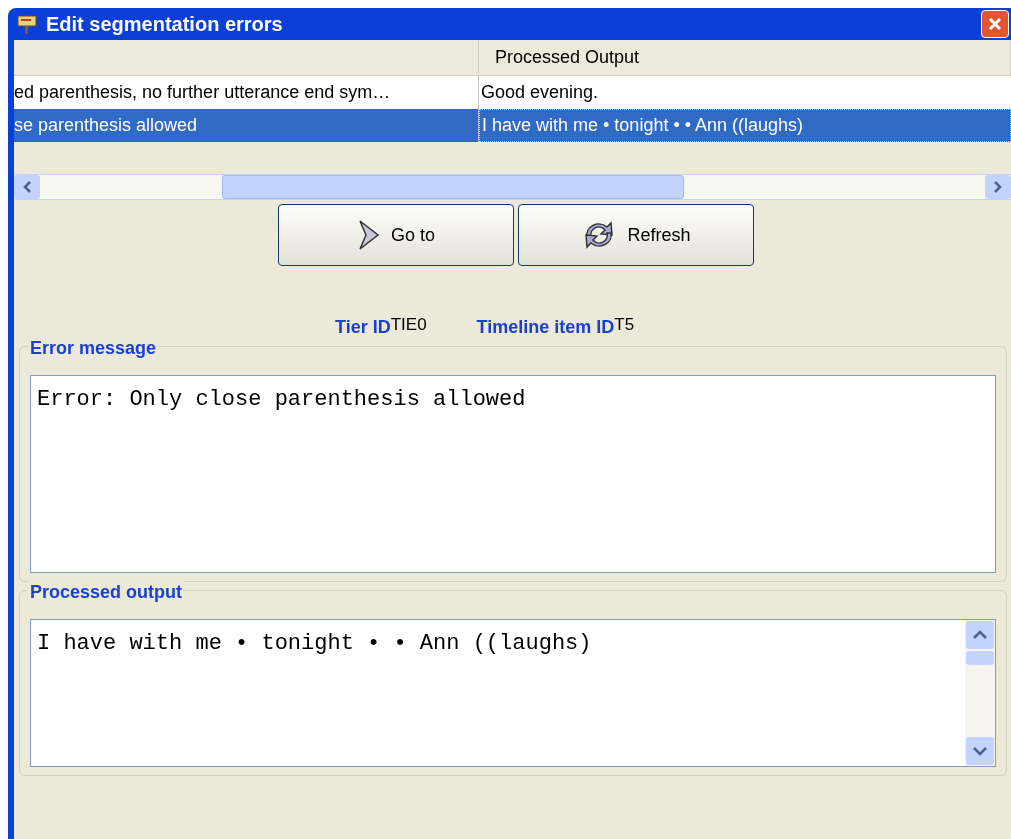 This screenshot has height=839, width=1011. Describe the element at coordinates (980, 635) in the screenshot. I see `scroll-up-button` at that location.